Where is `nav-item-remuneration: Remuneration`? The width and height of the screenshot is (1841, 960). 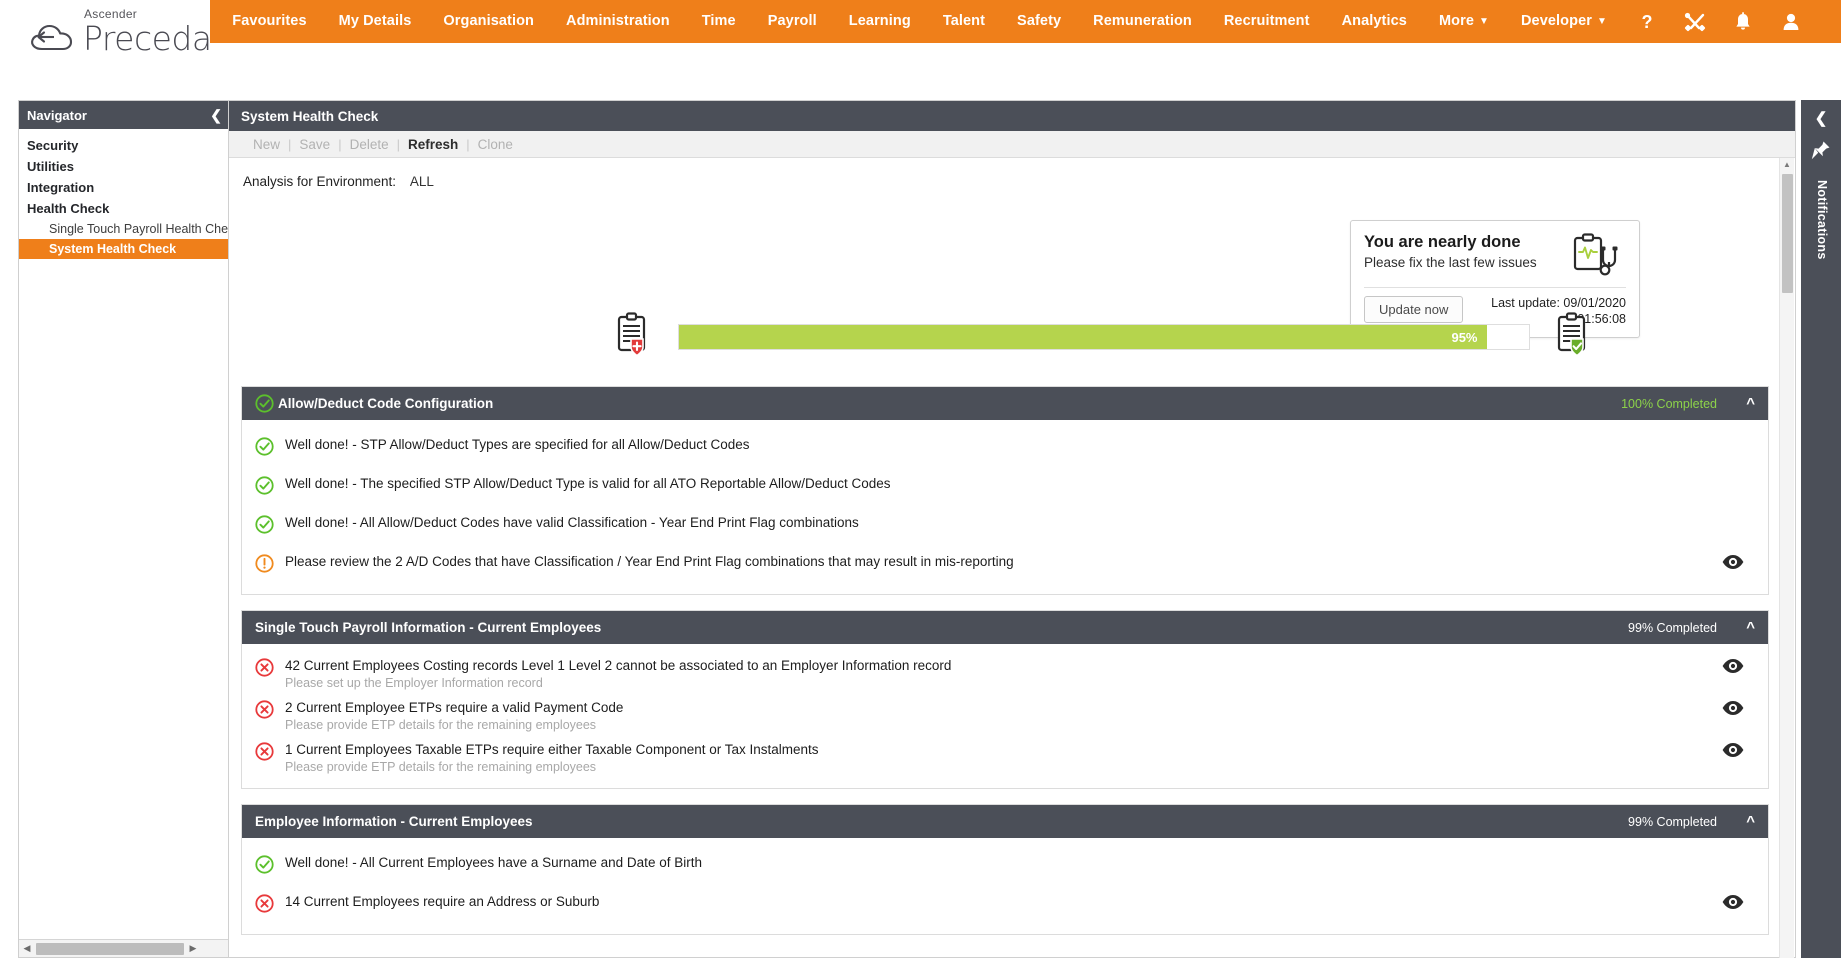
nav-item-remuneration: Remuneration is located at coordinates (1142, 21).